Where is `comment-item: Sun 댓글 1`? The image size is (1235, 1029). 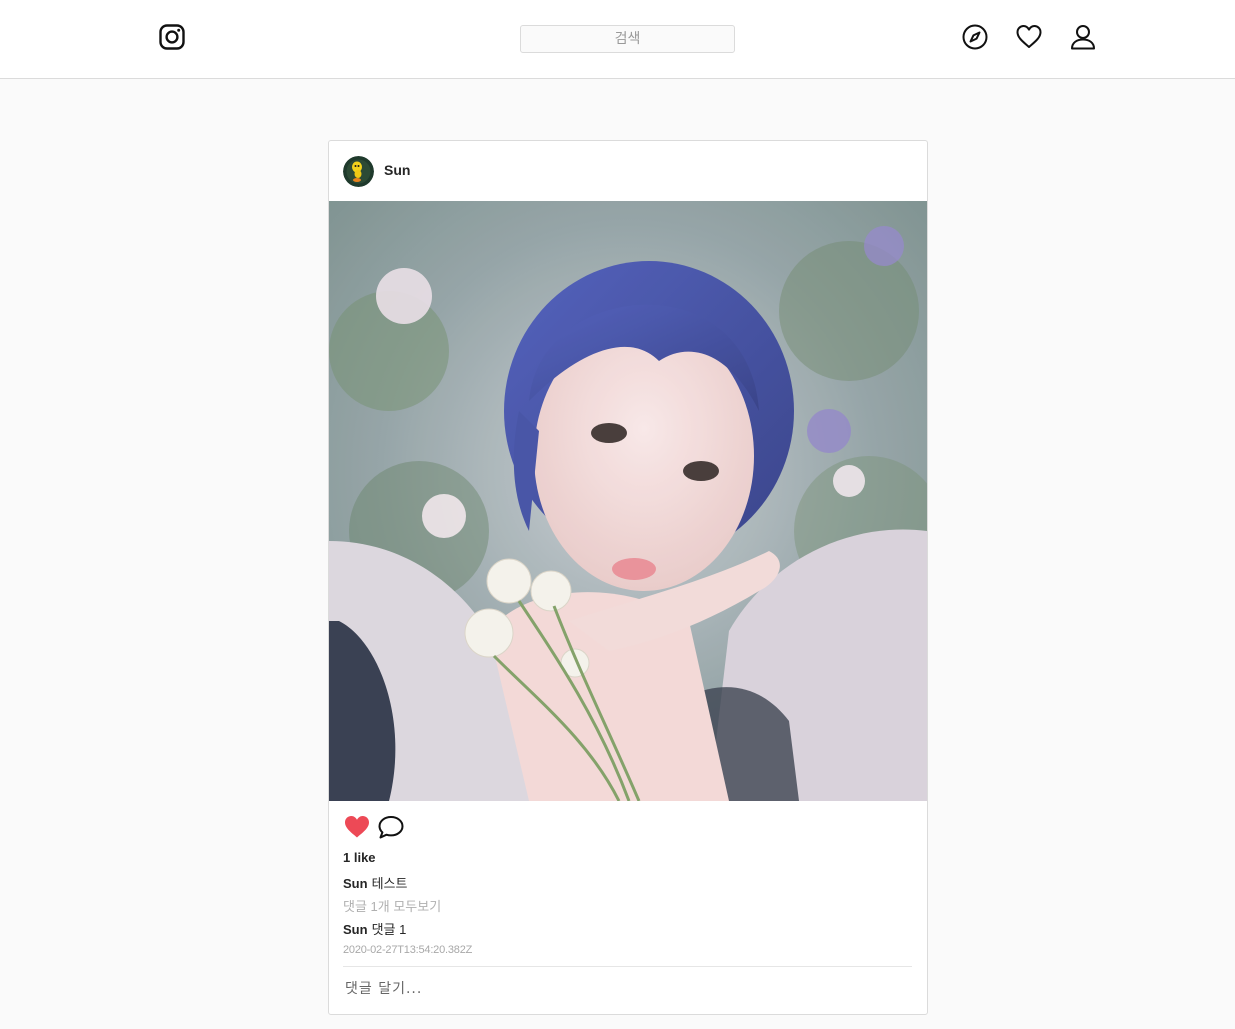
comment-item: Sun 댓글 1 is located at coordinates (374, 928).